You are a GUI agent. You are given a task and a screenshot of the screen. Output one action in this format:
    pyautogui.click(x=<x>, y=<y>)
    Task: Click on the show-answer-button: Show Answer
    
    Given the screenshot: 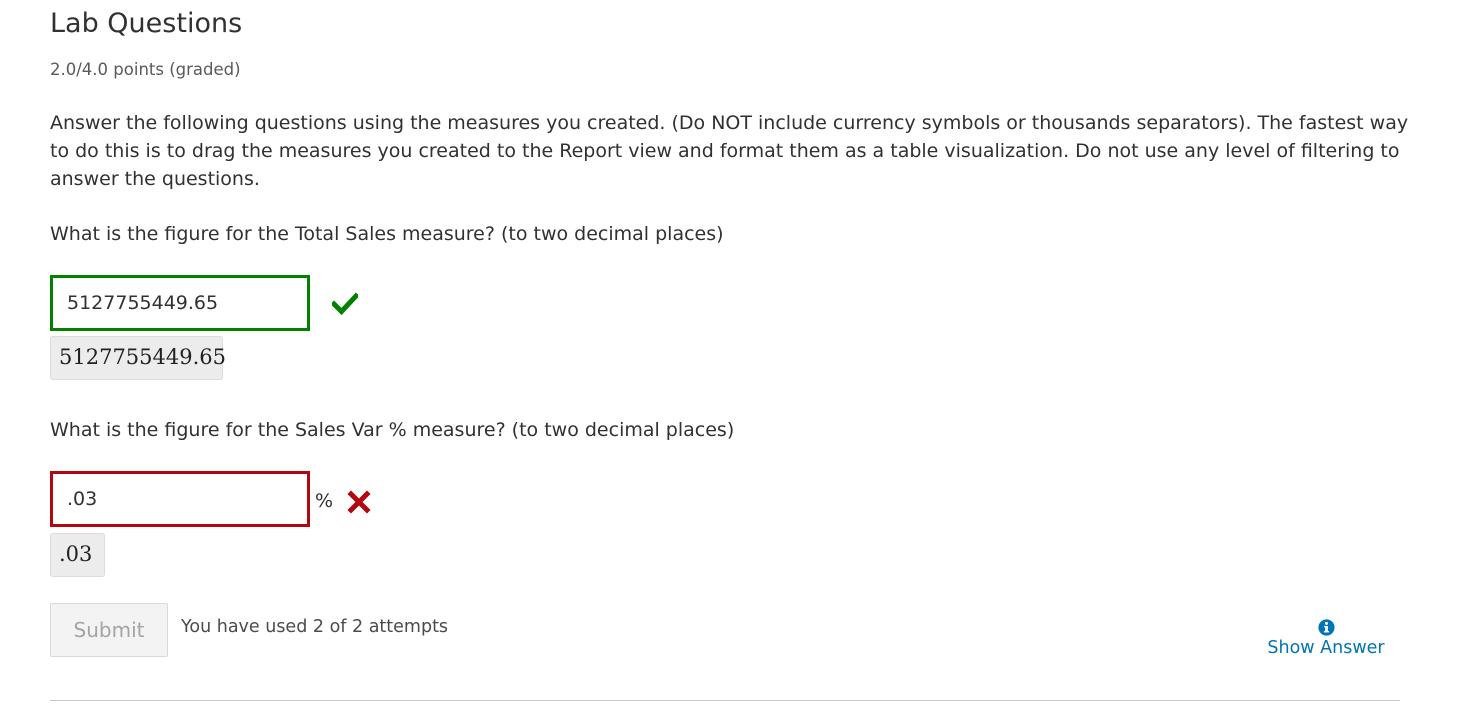 What is the action you would take?
    pyautogui.click(x=1326, y=638)
    